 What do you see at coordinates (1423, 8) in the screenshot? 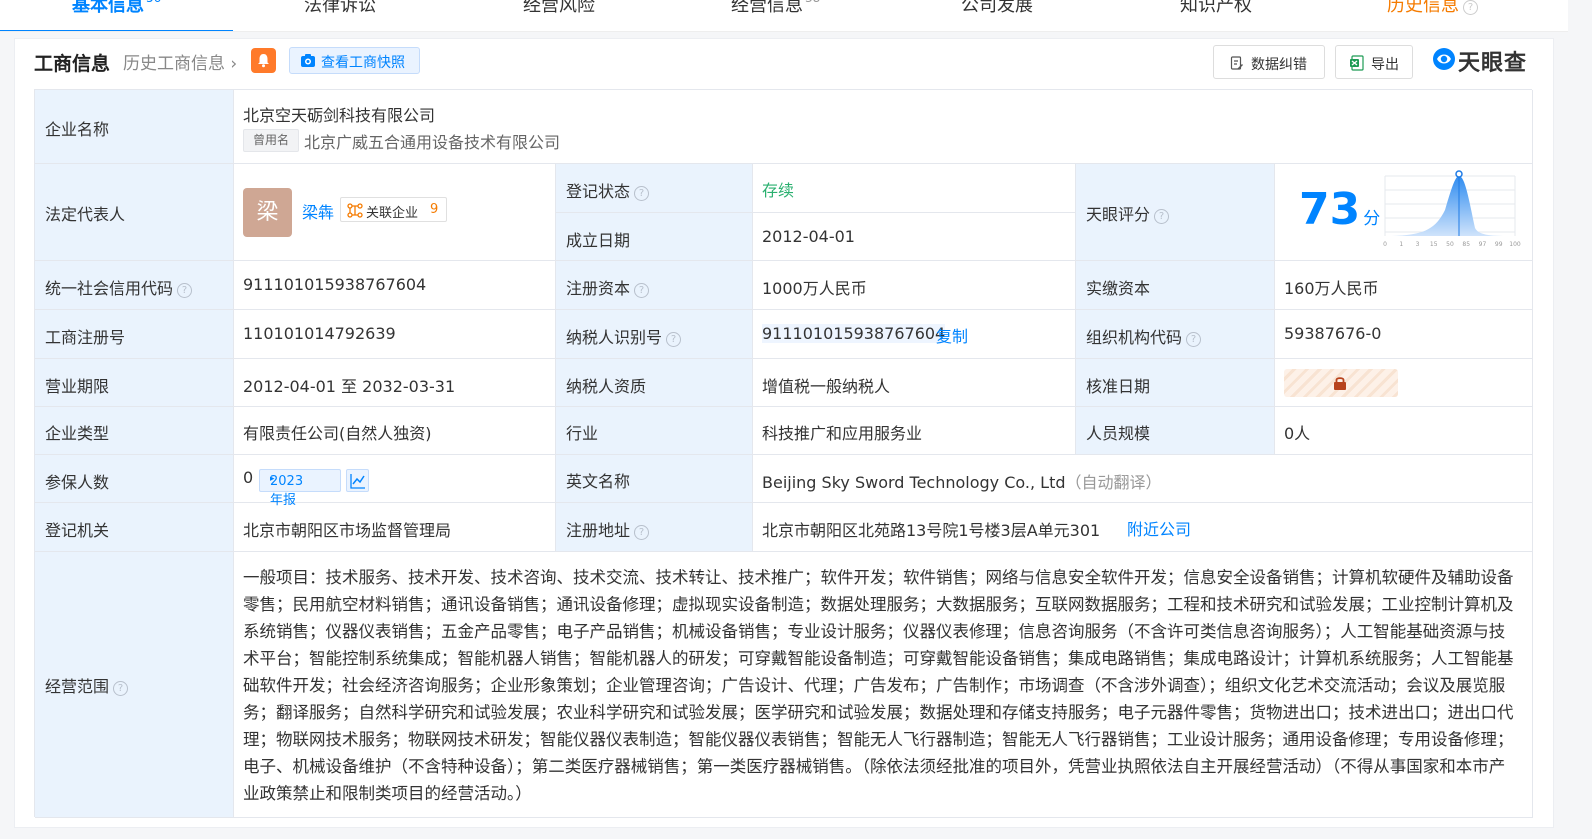
I see `tab-label: 历史信息` at bounding box center [1423, 8].